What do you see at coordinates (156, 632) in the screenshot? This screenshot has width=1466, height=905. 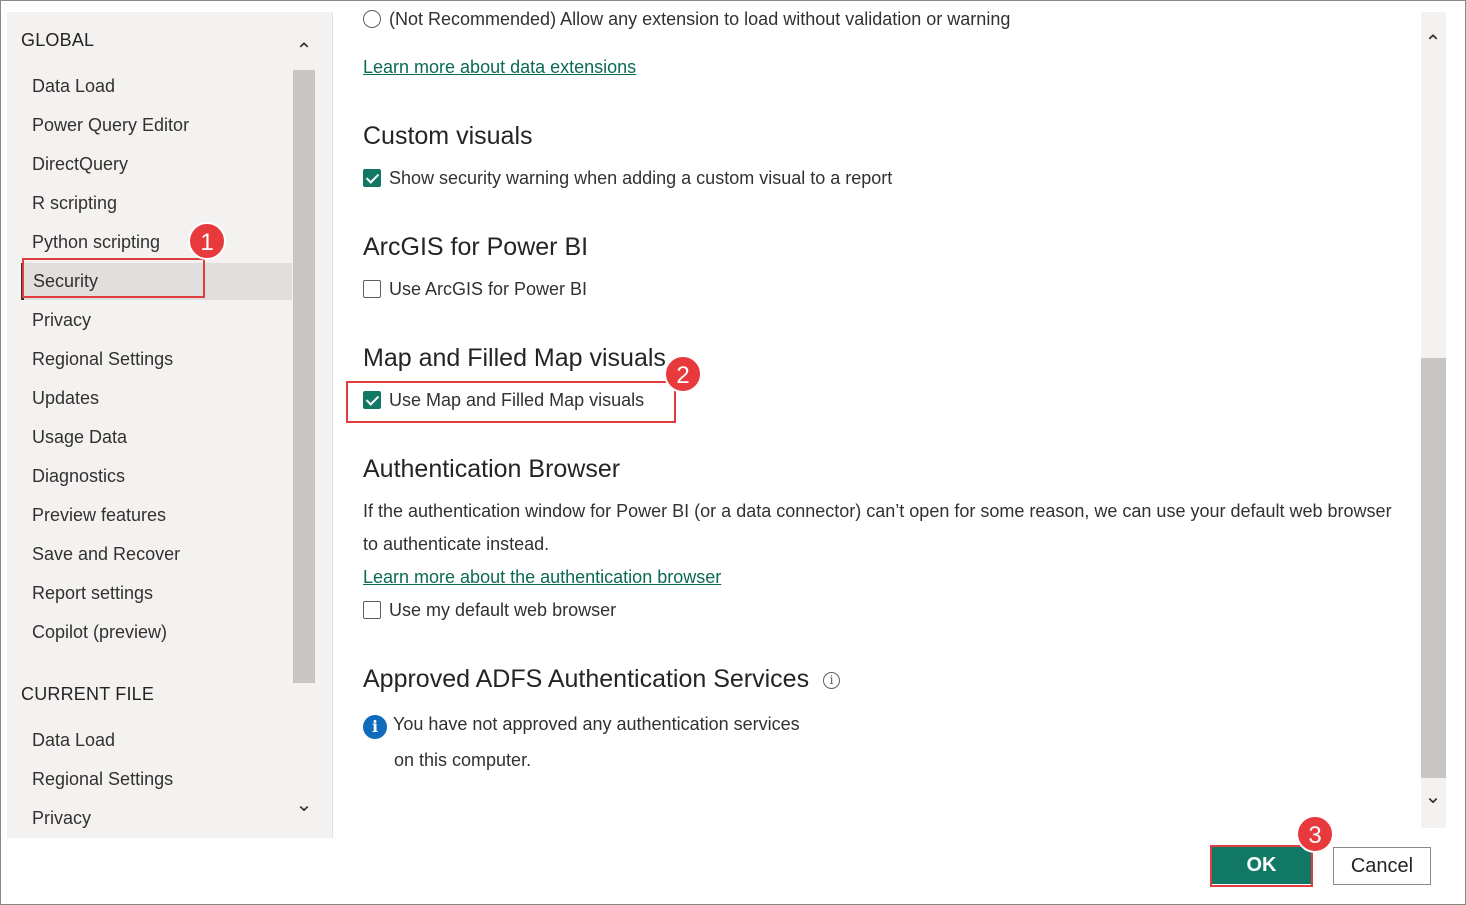 I see `sidebar-item-copilot-preview: Copilot (preview)` at bounding box center [156, 632].